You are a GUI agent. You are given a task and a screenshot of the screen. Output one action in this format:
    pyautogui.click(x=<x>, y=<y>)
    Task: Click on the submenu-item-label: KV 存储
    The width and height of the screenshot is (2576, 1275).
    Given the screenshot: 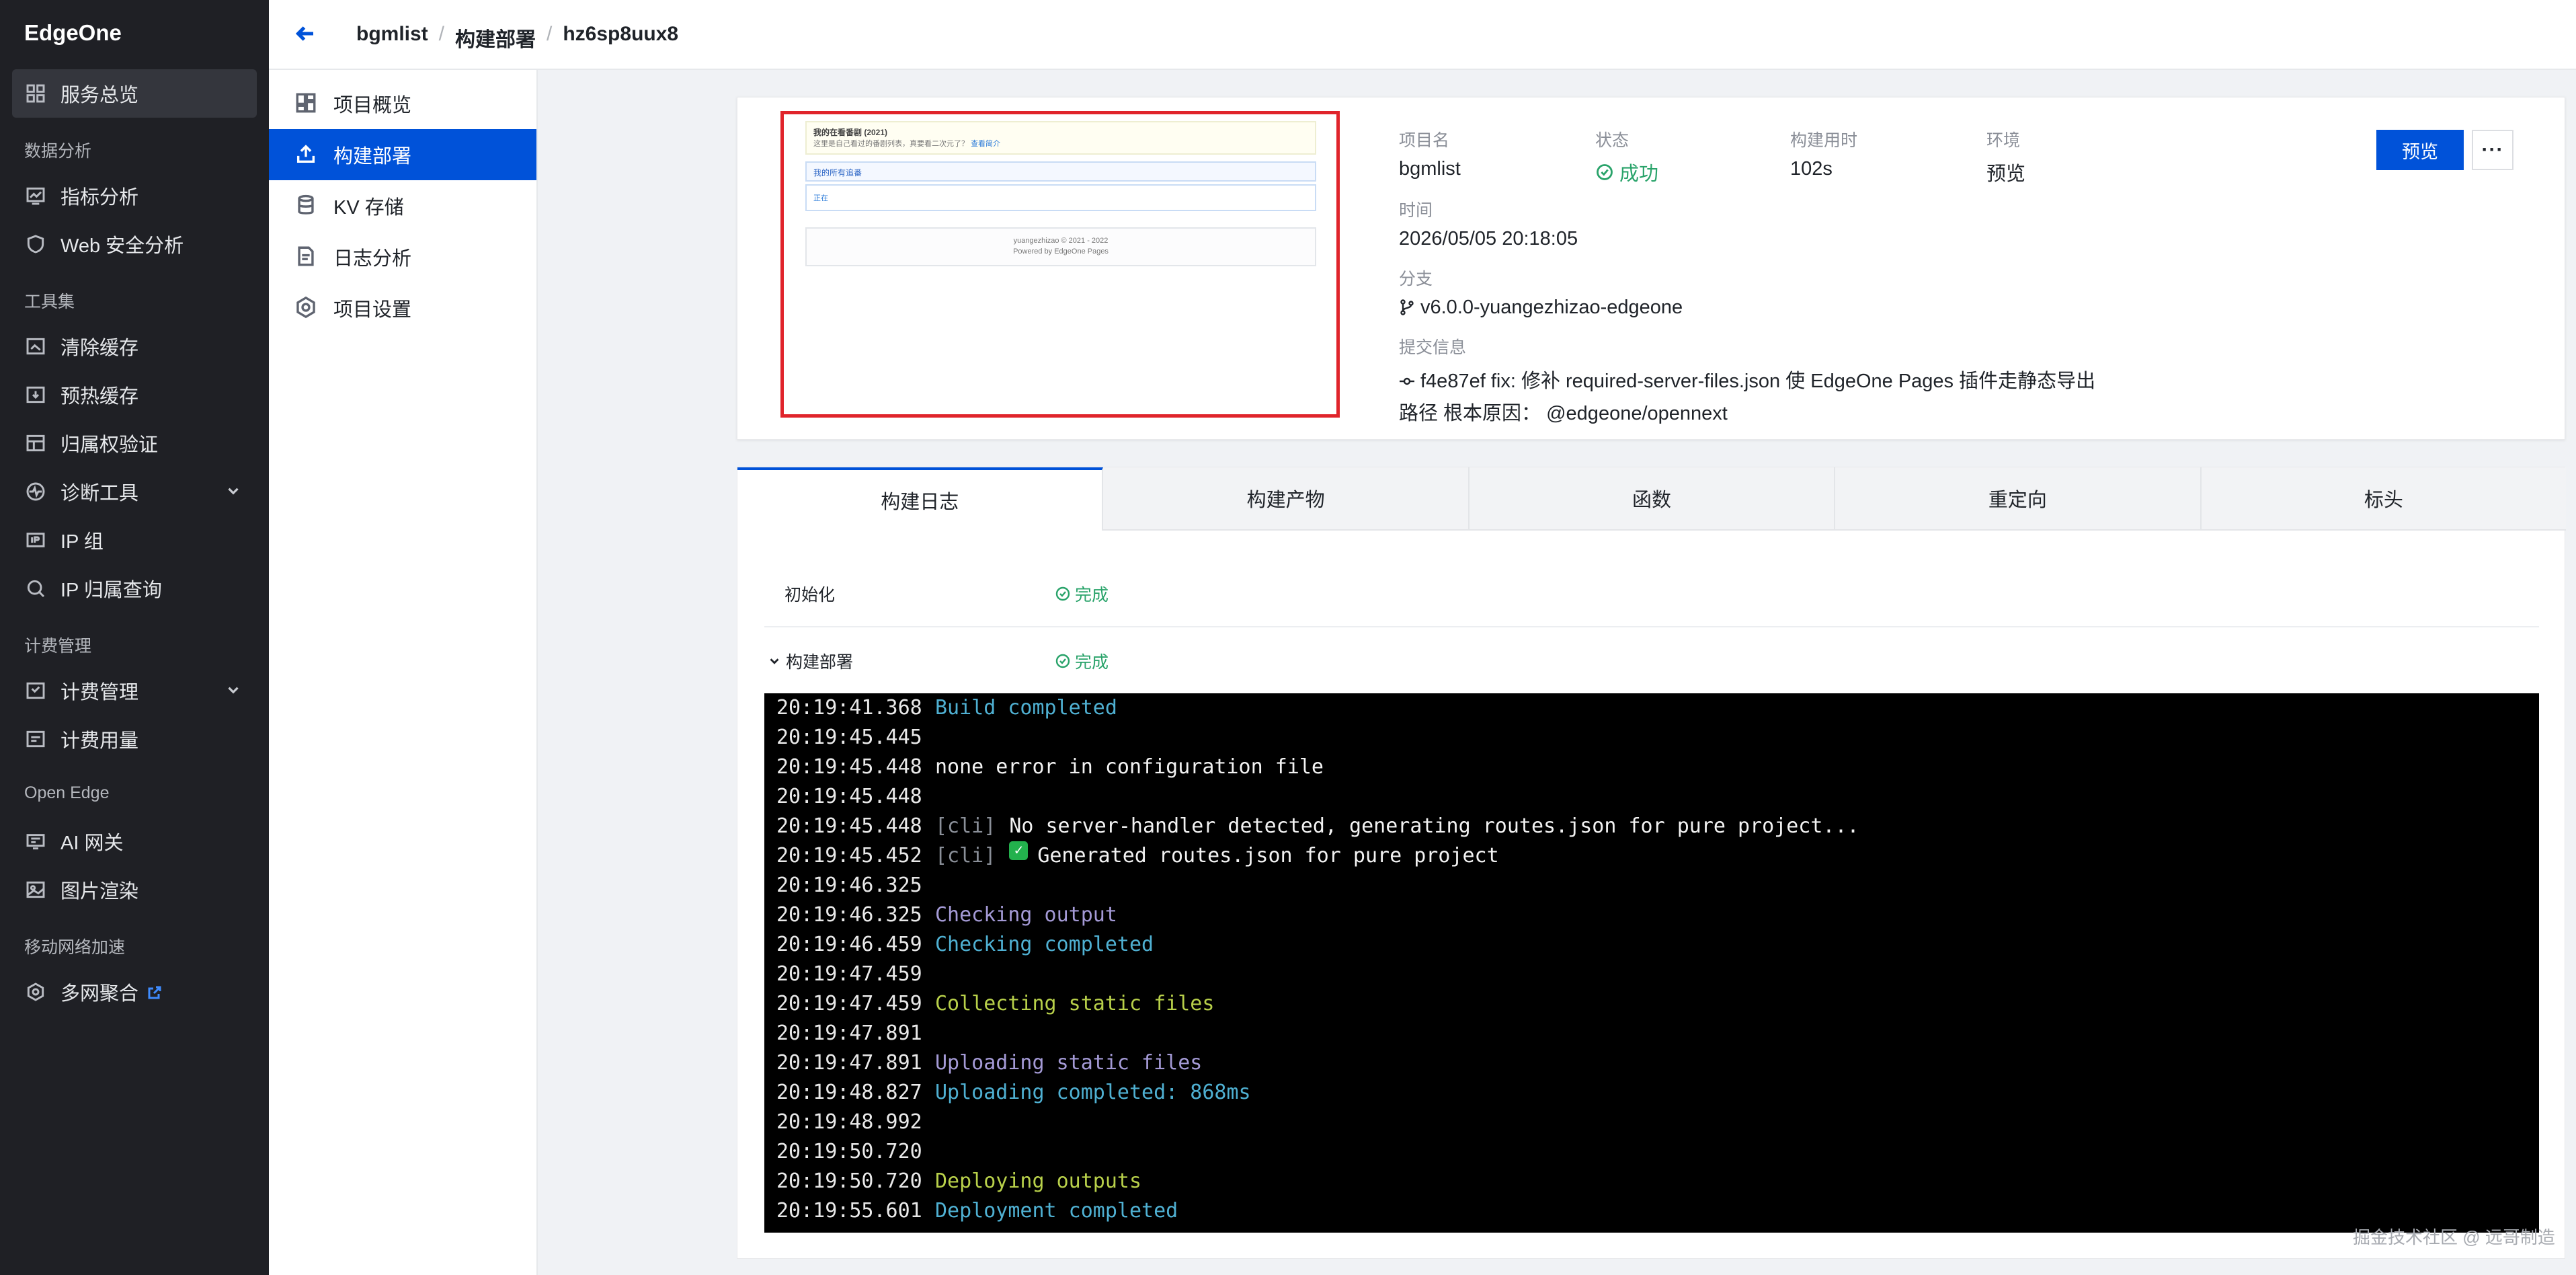 What is the action you would take?
    pyautogui.click(x=368, y=208)
    